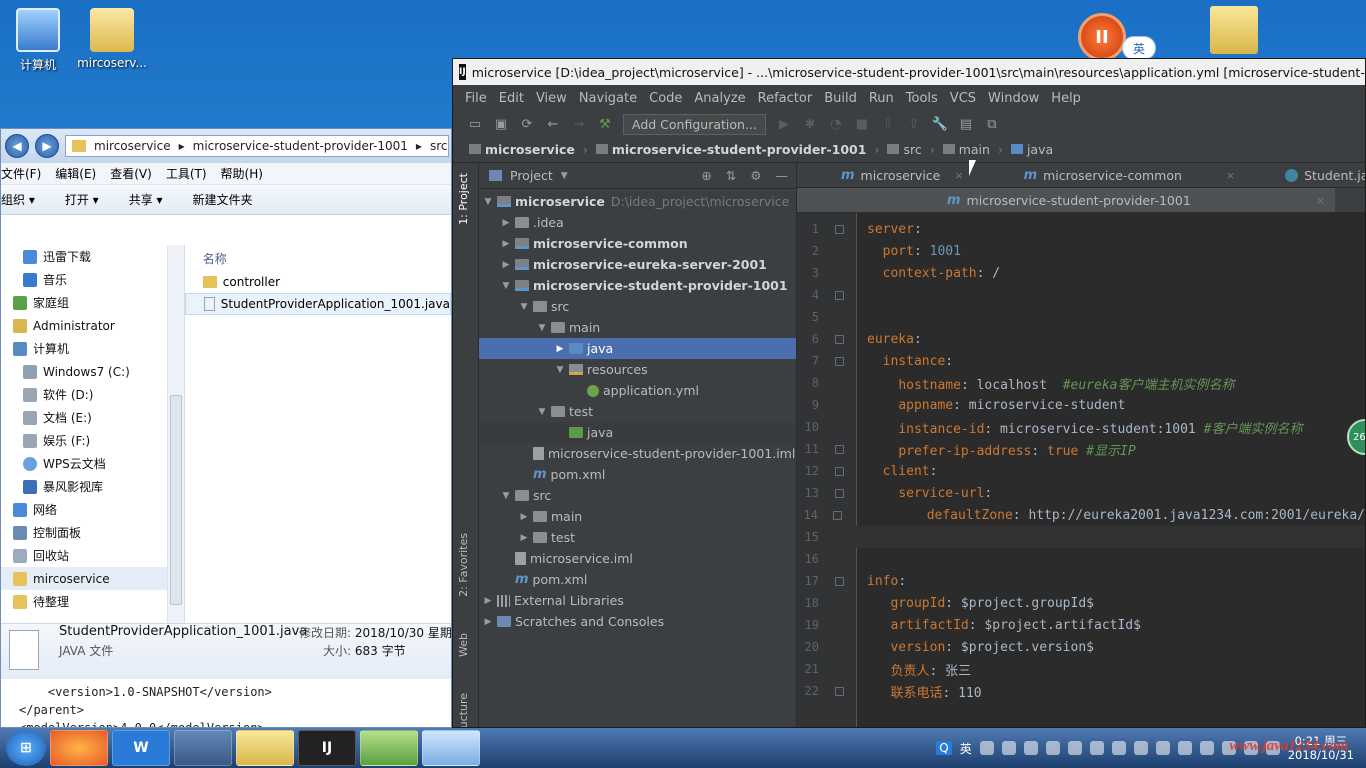  I want to click on tree-node: ▶ microservice-eureka-server-2001, so click(637, 264).